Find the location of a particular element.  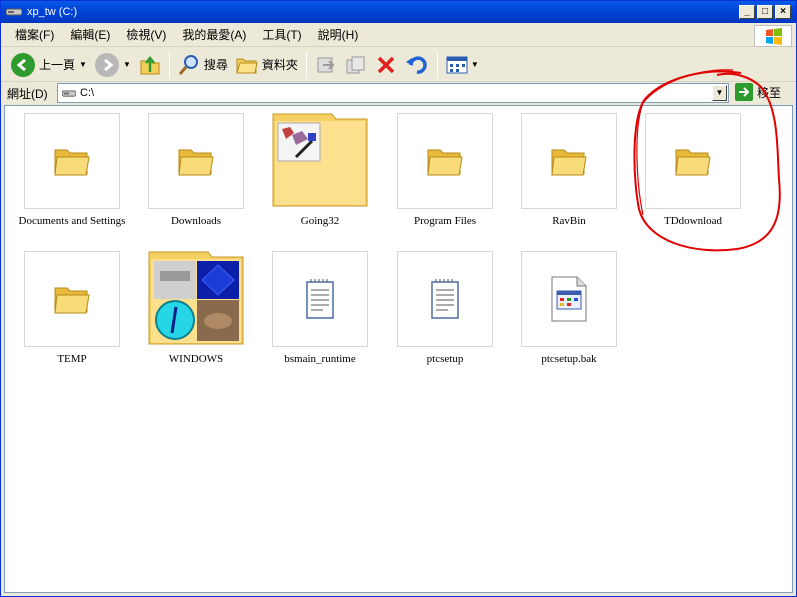

move-to-button is located at coordinates (326, 65).